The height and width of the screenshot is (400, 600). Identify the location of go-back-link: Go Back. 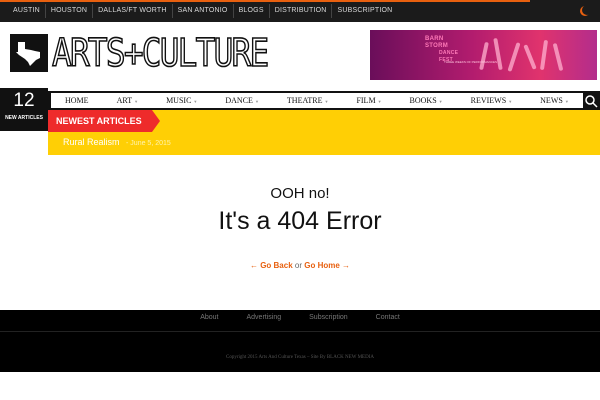
(276, 265).